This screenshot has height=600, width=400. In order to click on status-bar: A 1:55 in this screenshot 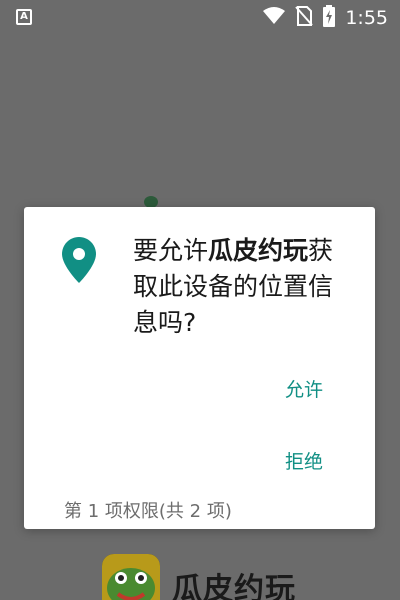, I will do `click(200, 18)`.